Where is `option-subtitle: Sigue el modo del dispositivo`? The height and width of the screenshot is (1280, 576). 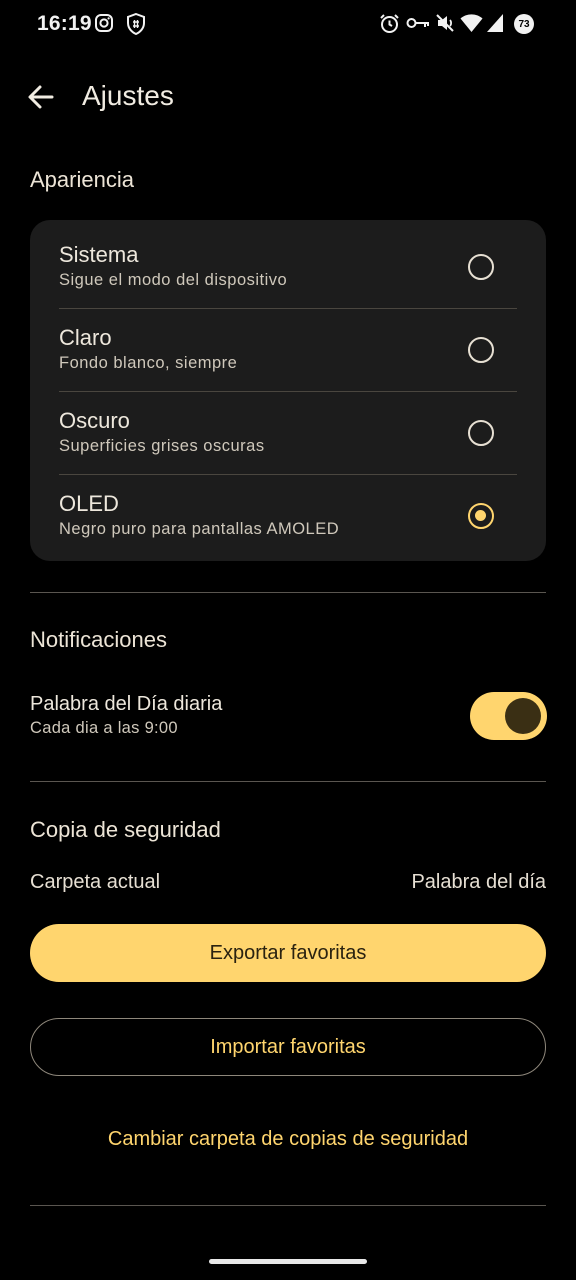 option-subtitle: Sigue el modo del dispositivo is located at coordinates (173, 280).